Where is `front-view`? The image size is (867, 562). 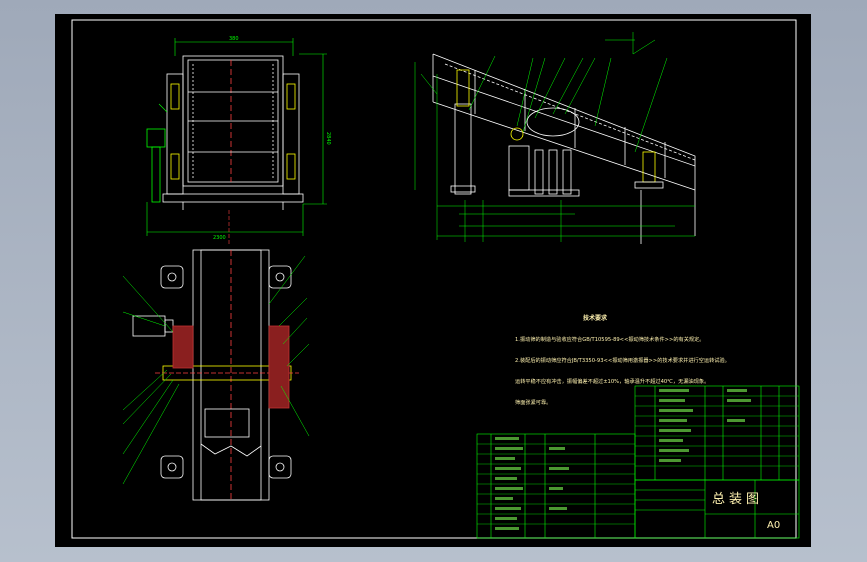
front-view is located at coordinates (236, 137).